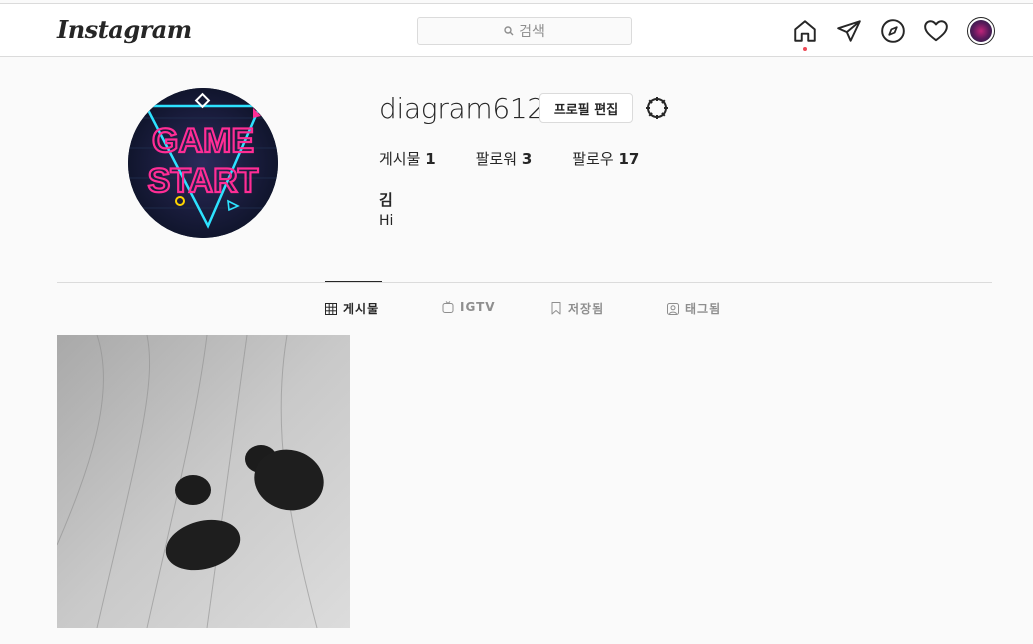 The height and width of the screenshot is (644, 1033). What do you see at coordinates (448, 307) in the screenshot?
I see `igtv-icon` at bounding box center [448, 307].